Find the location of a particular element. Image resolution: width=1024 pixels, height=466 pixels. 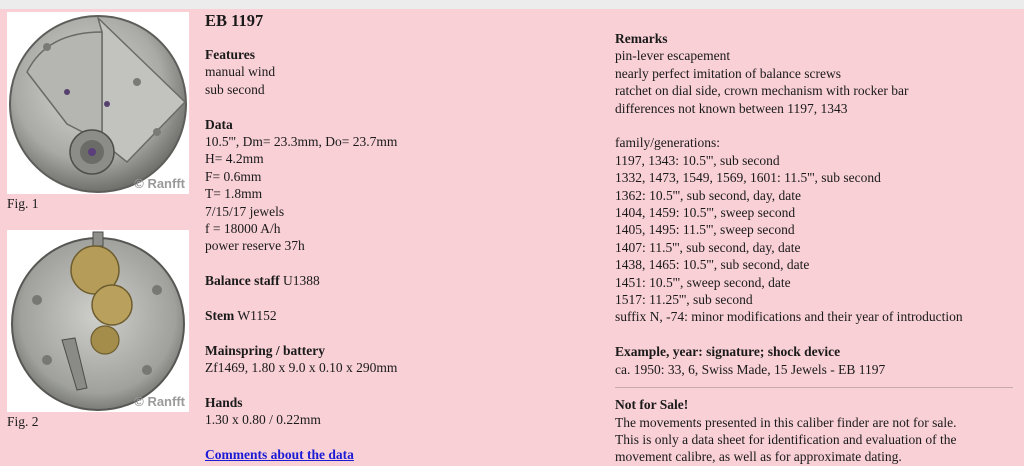

comments-link: Comments about the data is located at coordinates (279, 454).